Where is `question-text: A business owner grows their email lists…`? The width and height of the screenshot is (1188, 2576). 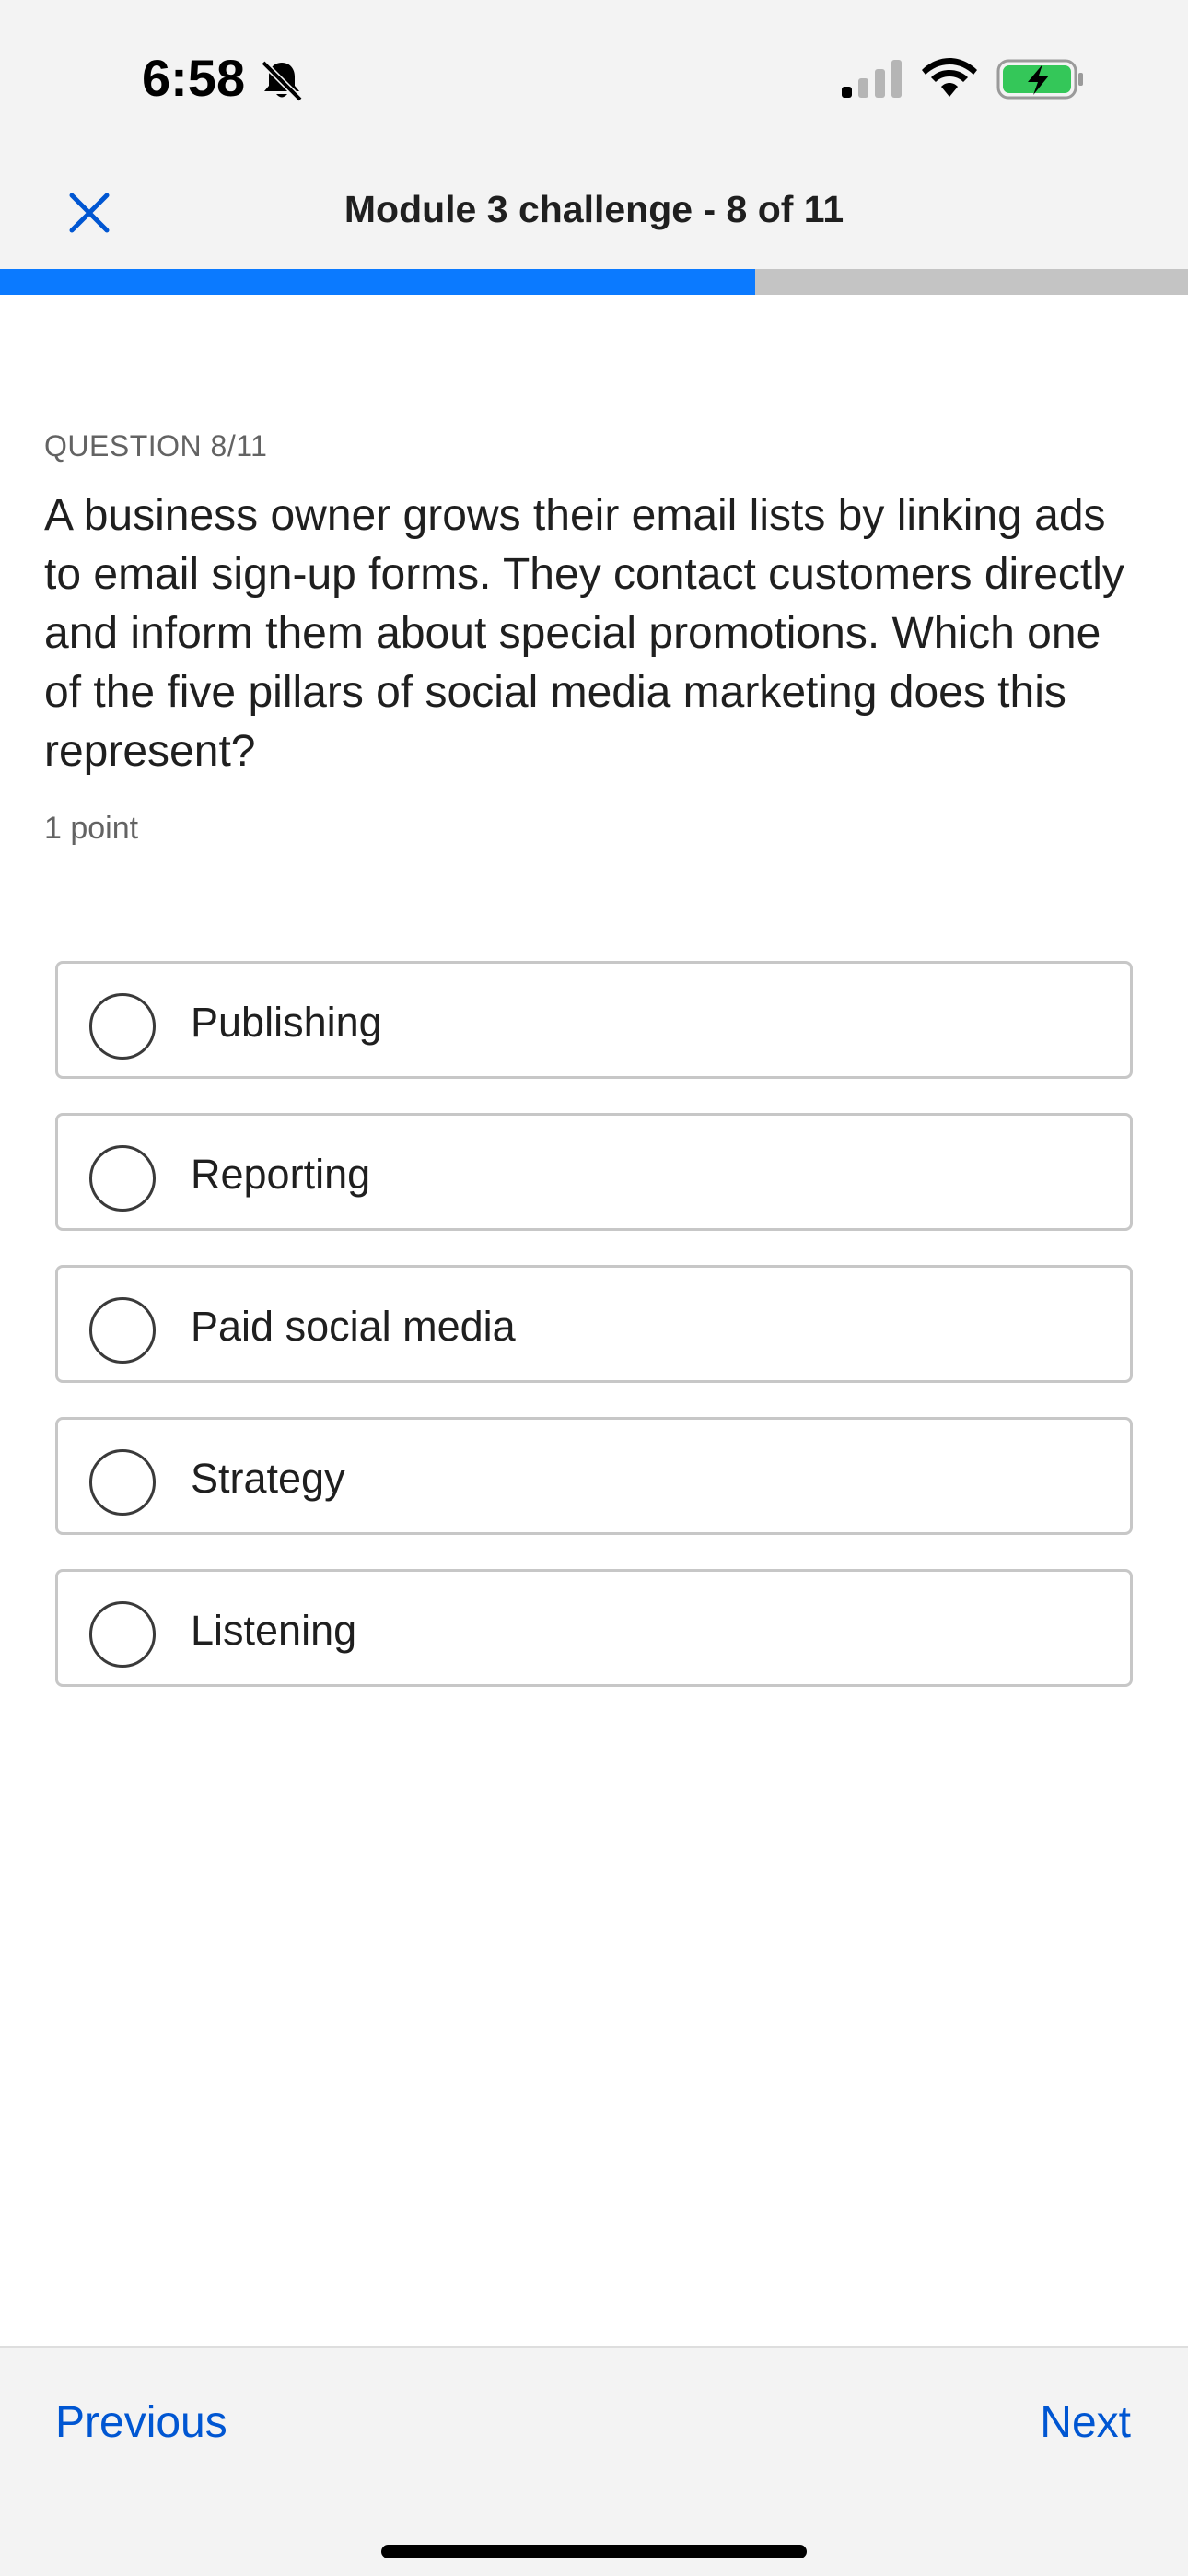 question-text: A business owner grows their email lists… is located at coordinates (584, 633).